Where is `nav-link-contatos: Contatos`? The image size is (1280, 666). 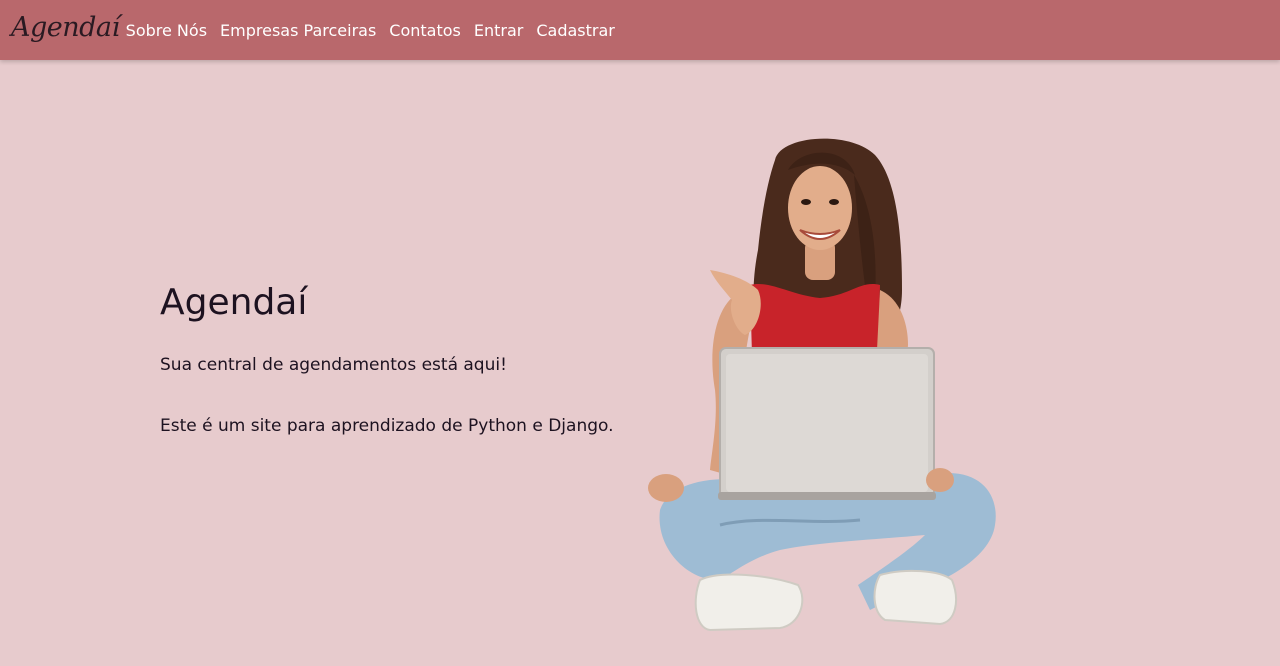
nav-link-contatos: Contatos is located at coordinates (425, 30).